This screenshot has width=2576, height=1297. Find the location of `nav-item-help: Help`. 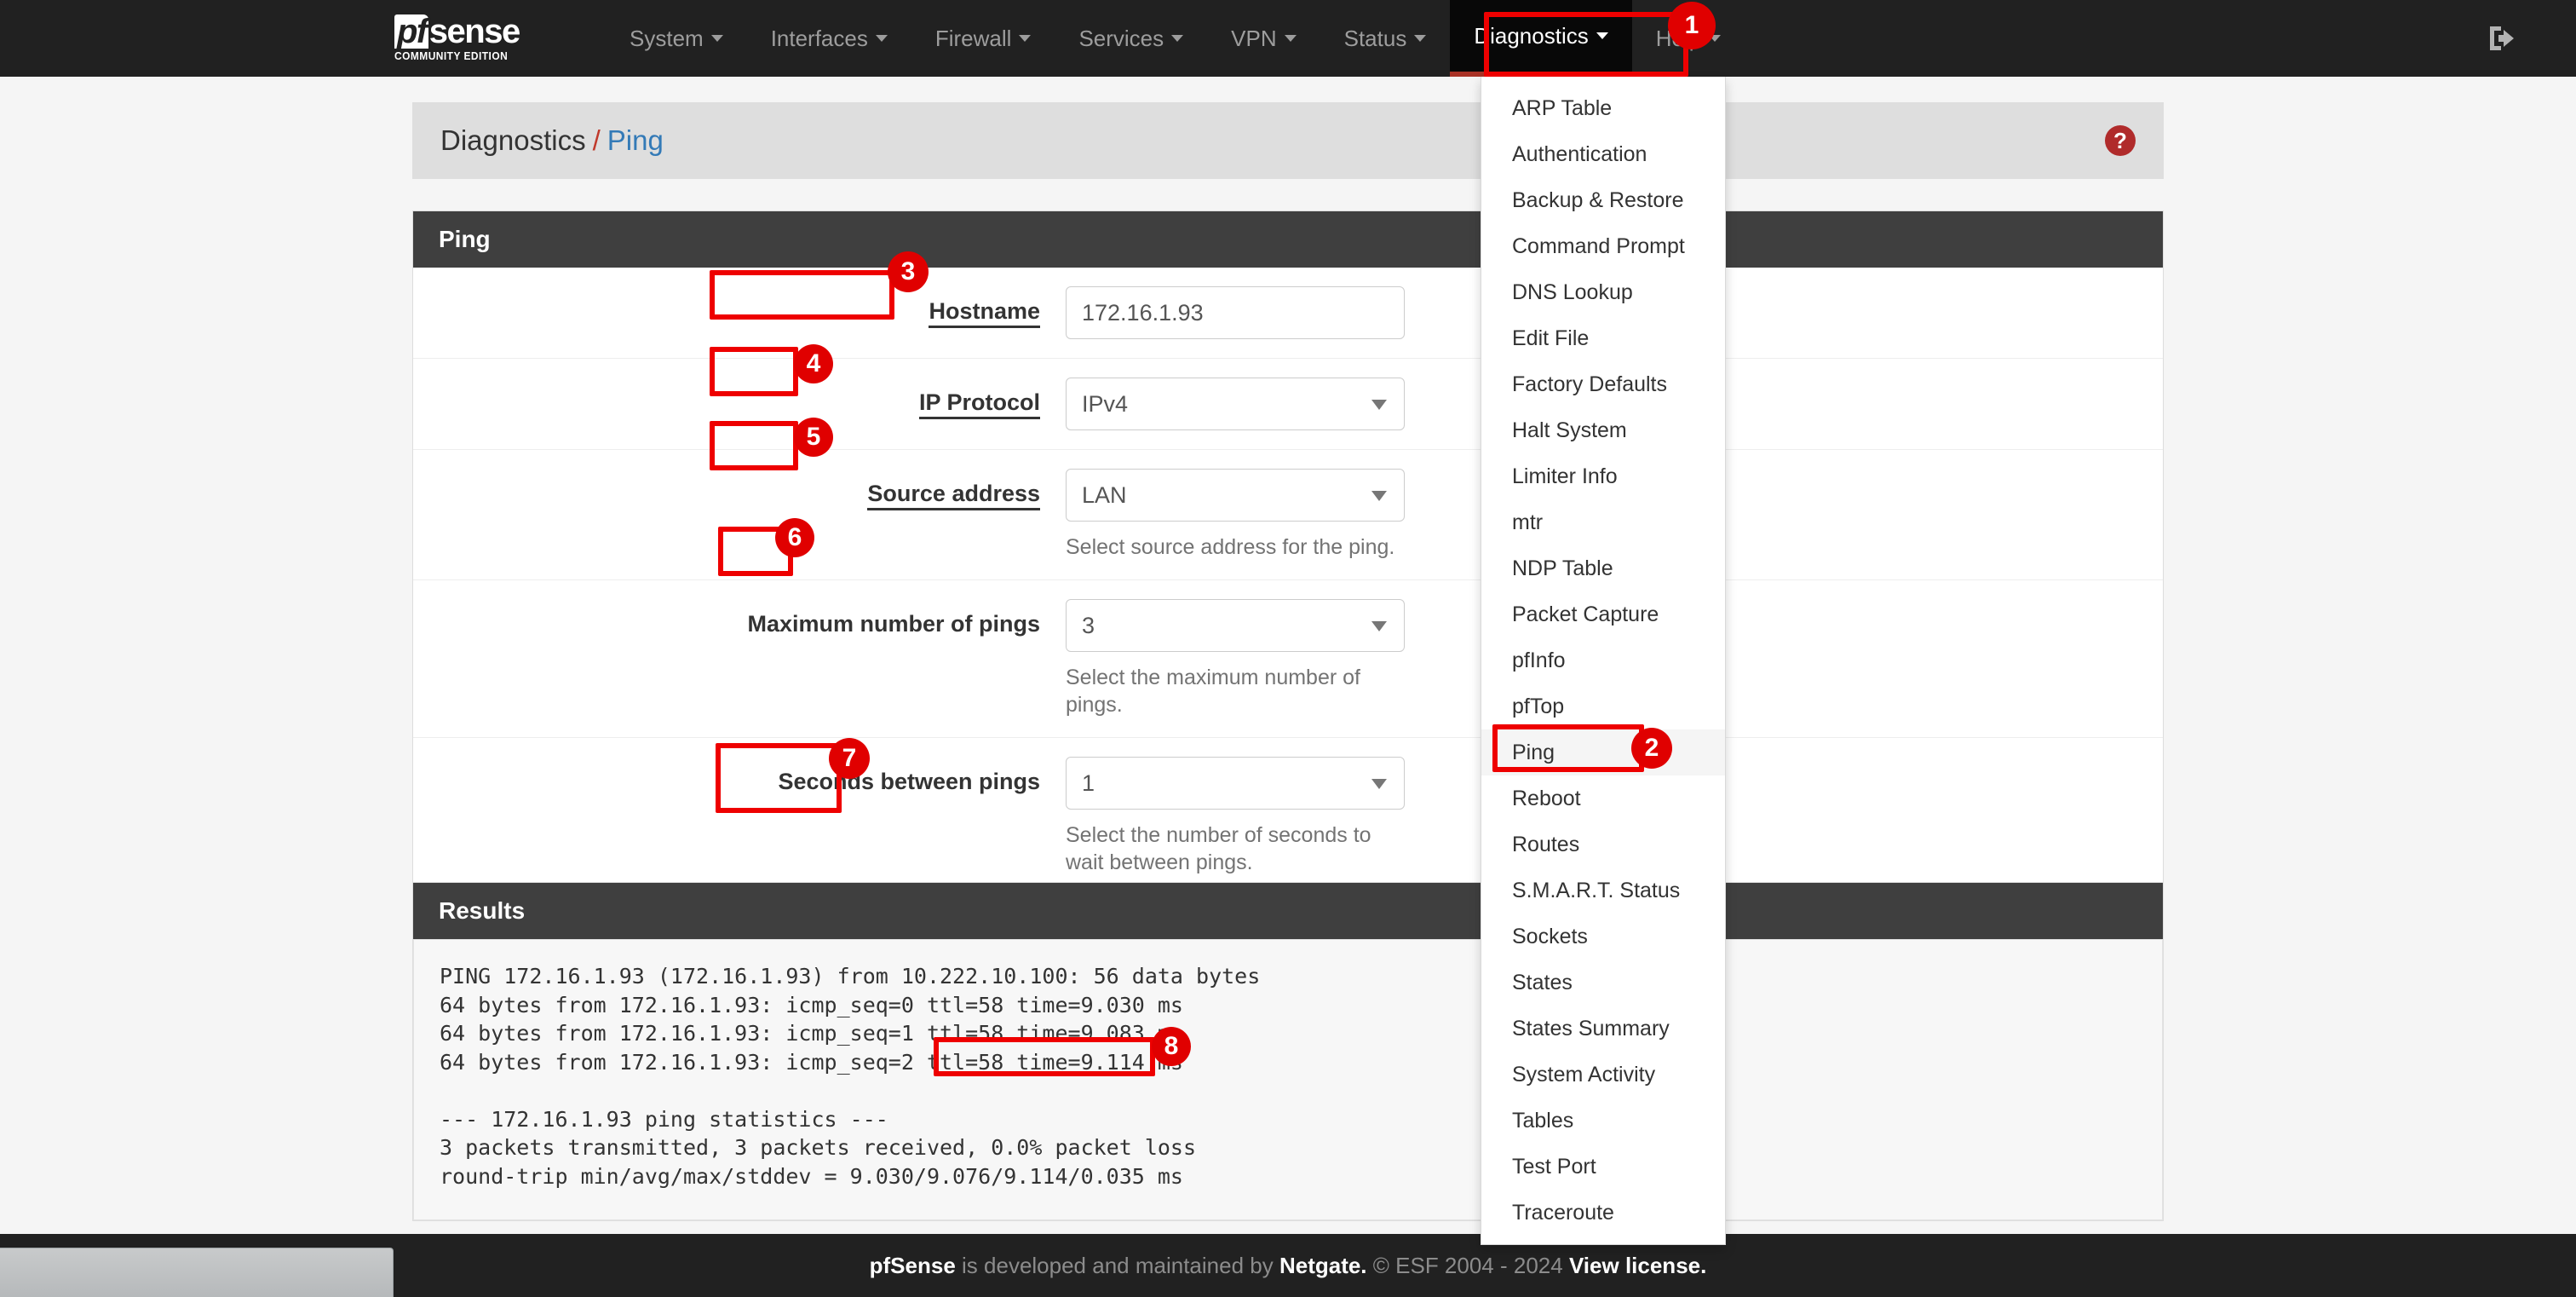

nav-item-help: Help is located at coordinates (1689, 38).